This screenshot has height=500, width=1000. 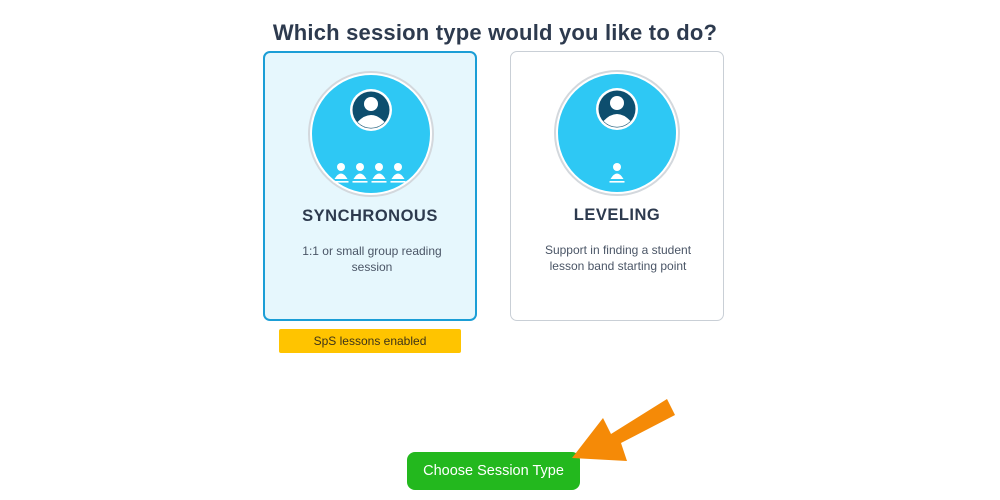 What do you see at coordinates (372, 259) in the screenshot?
I see `synchronous-description: 1:1 or small group reading session` at bounding box center [372, 259].